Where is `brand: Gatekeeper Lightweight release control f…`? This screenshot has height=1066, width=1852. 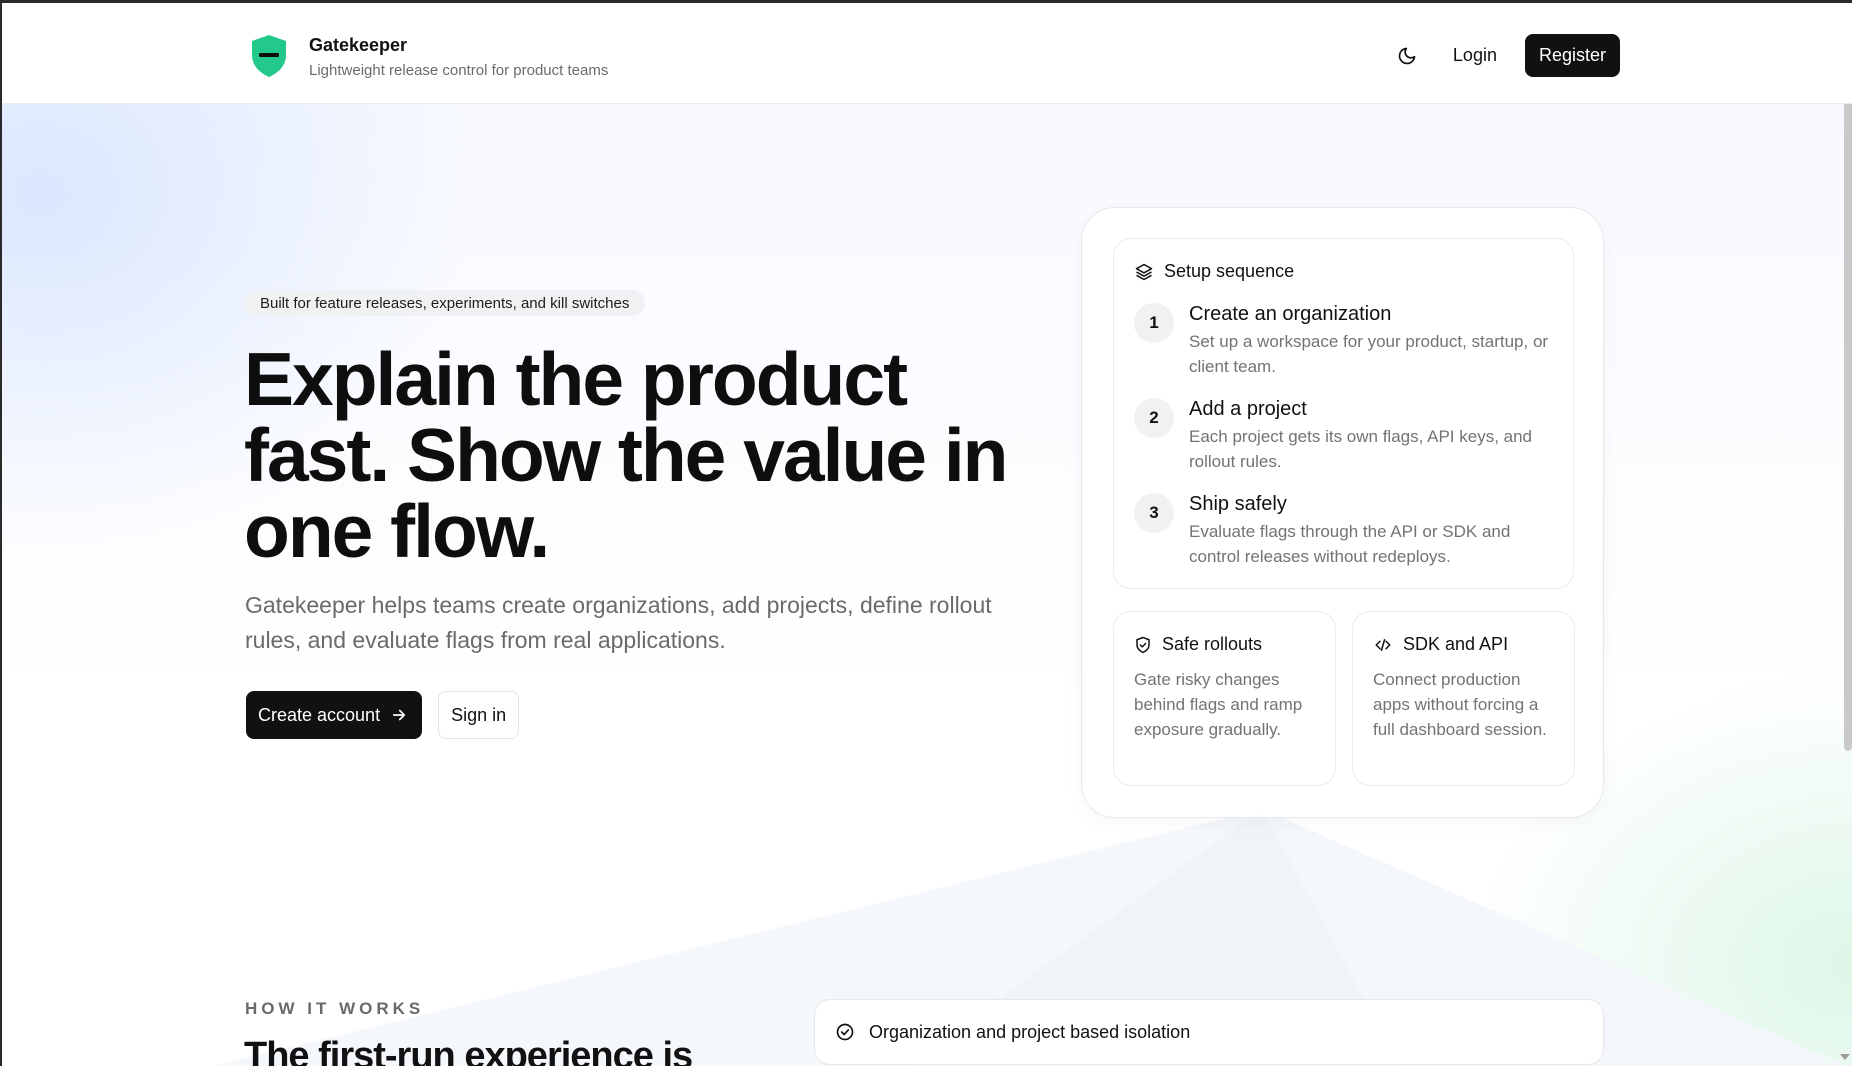 brand: Gatekeeper Lightweight release control f… is located at coordinates (428, 55).